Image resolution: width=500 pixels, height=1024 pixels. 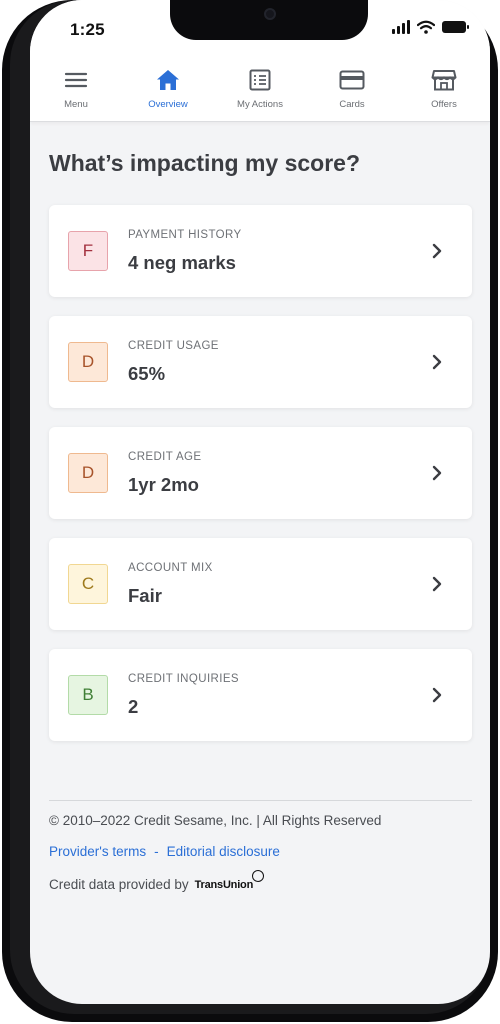 What do you see at coordinates (170, 568) in the screenshot?
I see `factor-label: ACCOUNT MIX` at bounding box center [170, 568].